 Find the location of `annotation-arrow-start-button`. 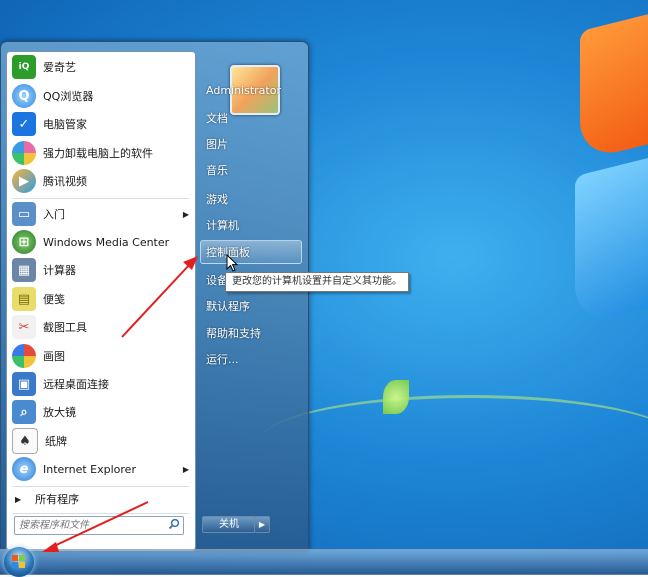

annotation-arrow-start-button is located at coordinates (95, 526).